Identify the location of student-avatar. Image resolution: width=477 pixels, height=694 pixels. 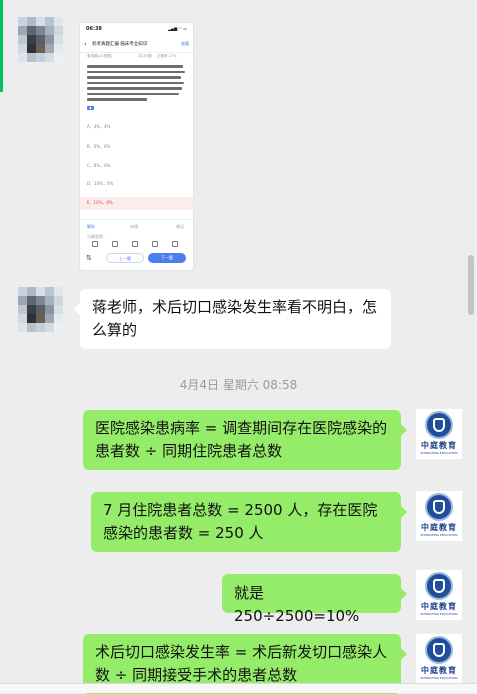
(41, 310).